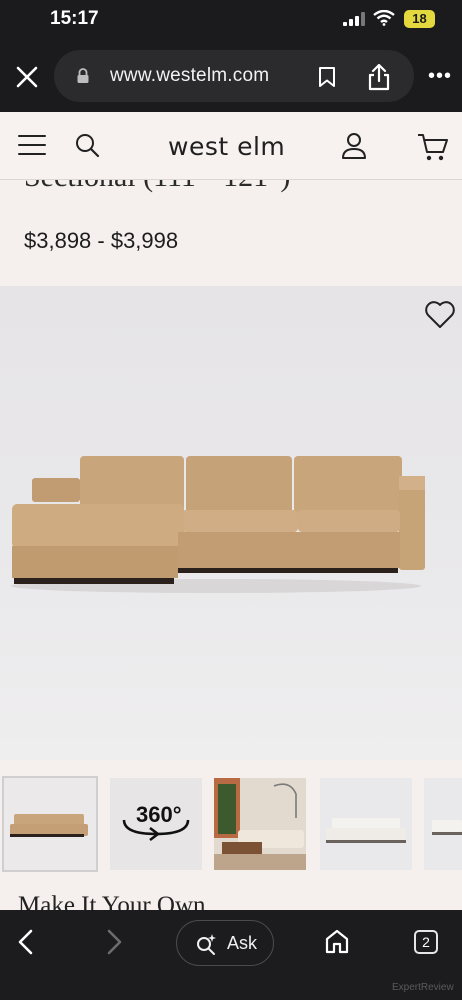 This screenshot has width=462, height=1000. What do you see at coordinates (25, 942) in the screenshot?
I see `back-arrow-icon` at bounding box center [25, 942].